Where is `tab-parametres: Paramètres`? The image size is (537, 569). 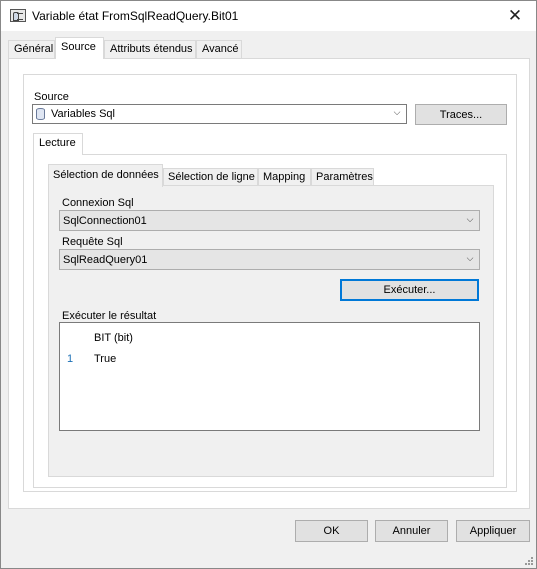
tab-parametres: Paramètres is located at coordinates (342, 177).